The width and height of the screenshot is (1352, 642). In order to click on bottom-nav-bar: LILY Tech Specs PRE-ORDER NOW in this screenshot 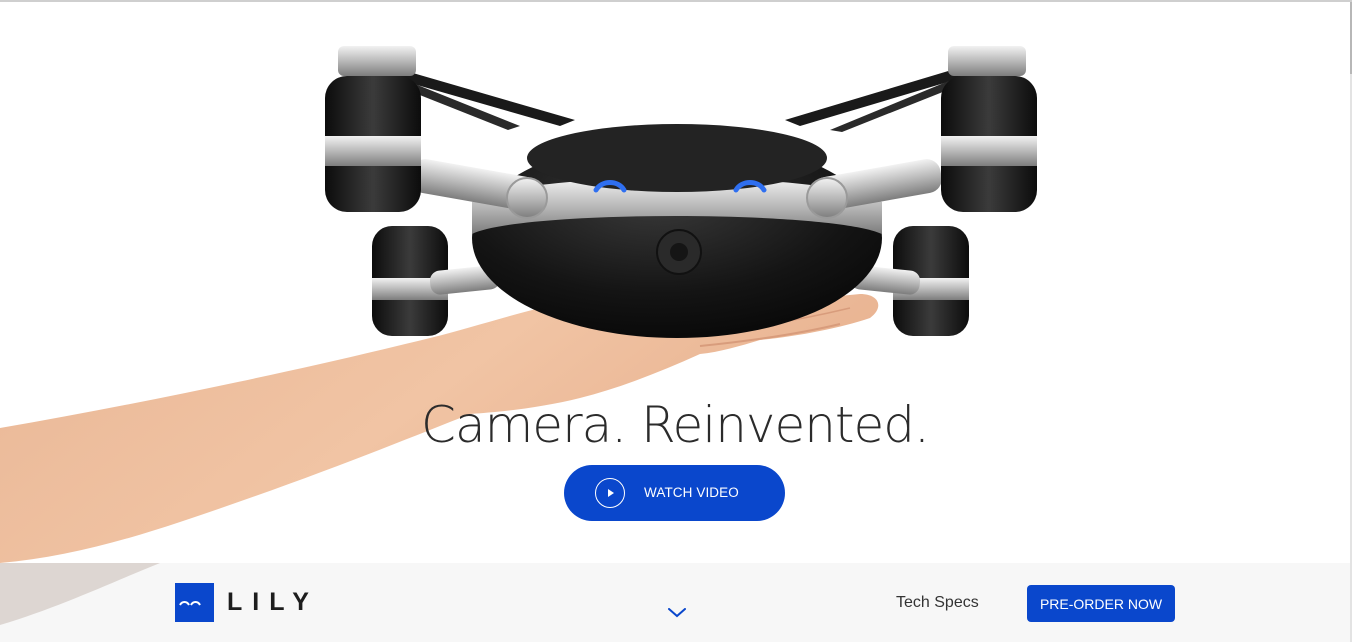, I will do `click(675, 602)`.